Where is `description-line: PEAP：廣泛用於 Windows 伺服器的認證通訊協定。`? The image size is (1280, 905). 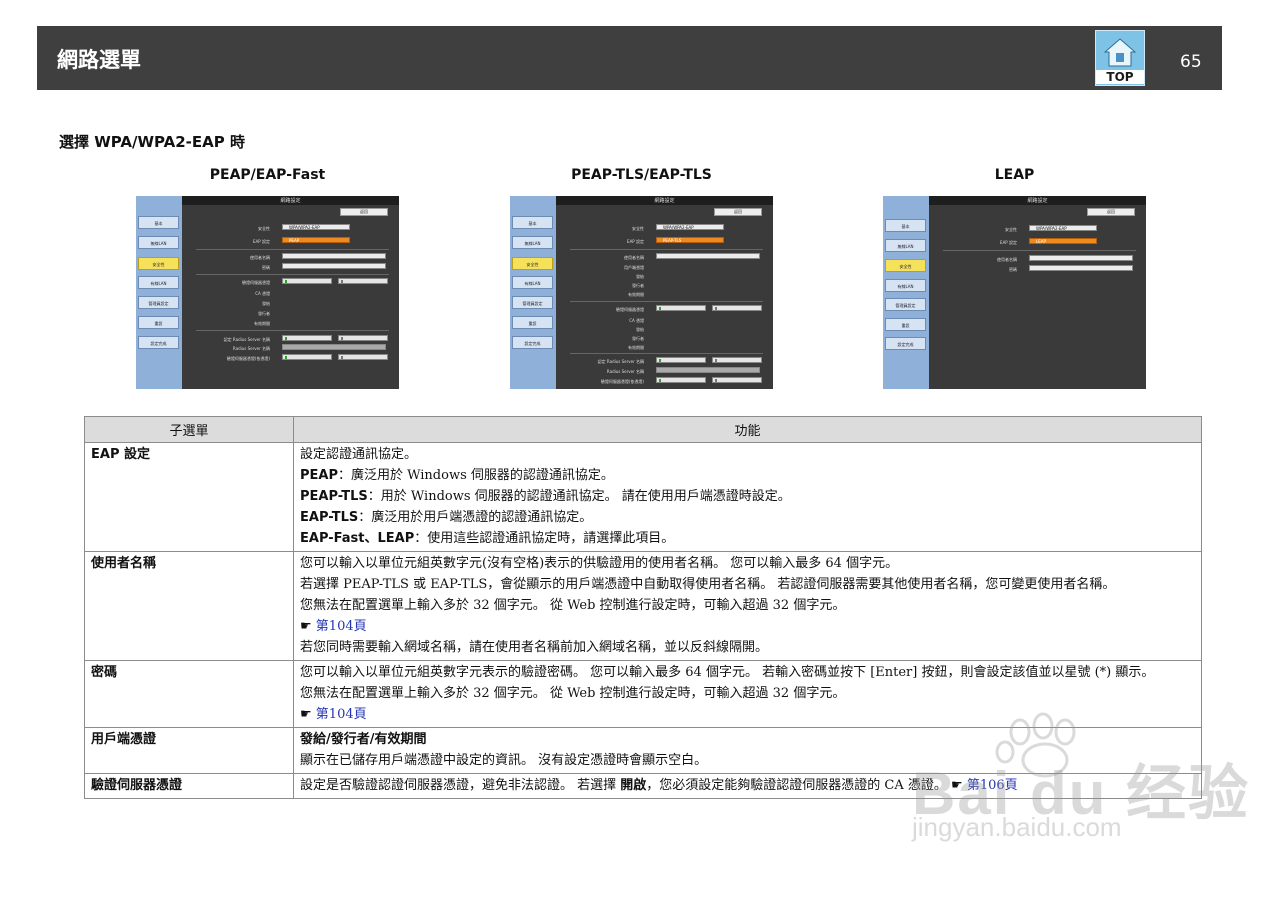 description-line: PEAP：廣泛用於 Windows 伺服器的認證通訊協定。 is located at coordinates (747, 475).